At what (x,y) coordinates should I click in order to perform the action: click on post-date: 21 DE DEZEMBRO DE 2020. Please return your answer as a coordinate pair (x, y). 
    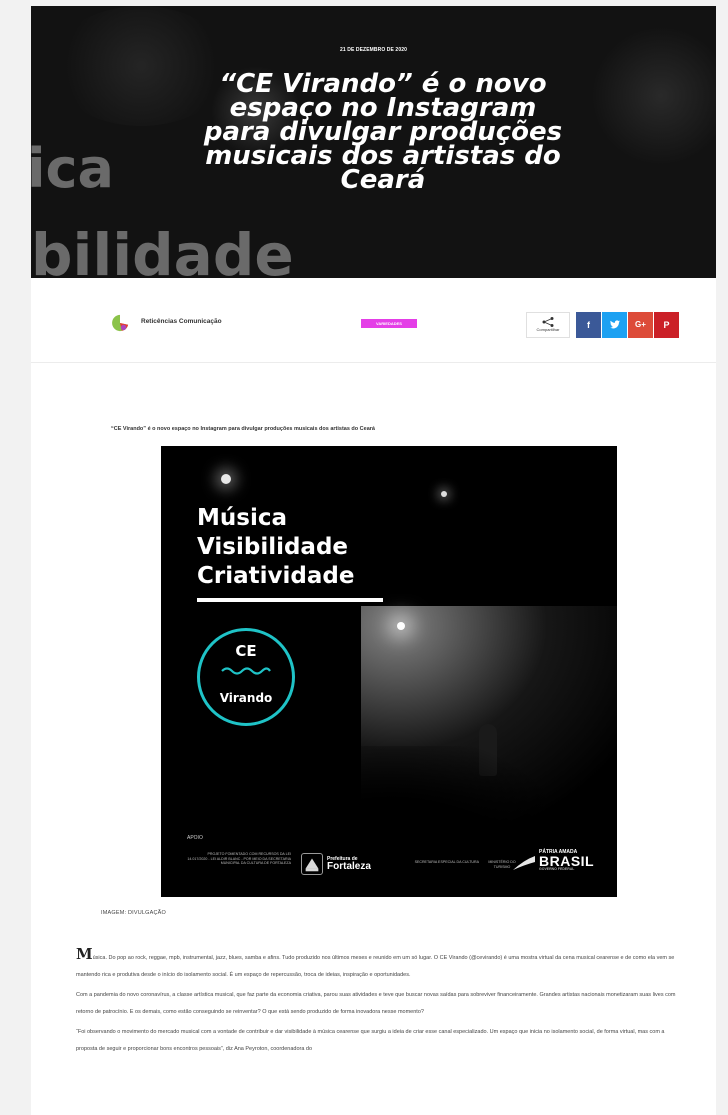
    Looking at the image, I should click on (373, 50).